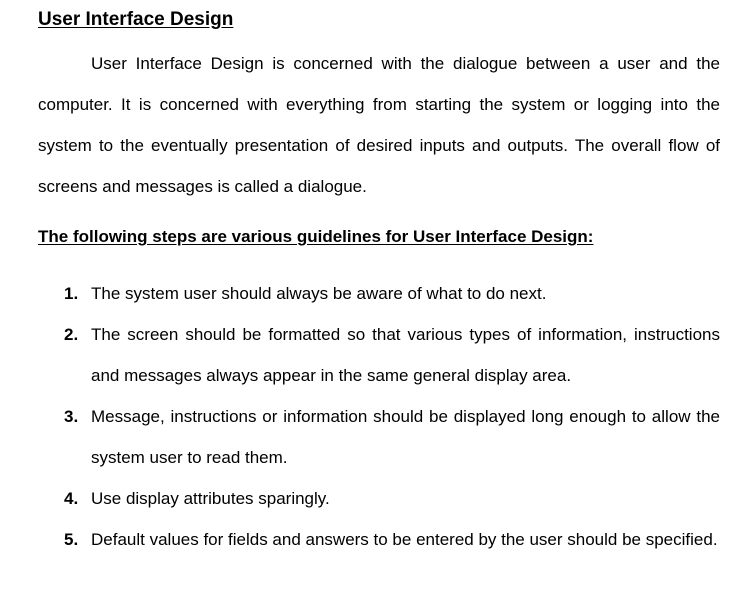  What do you see at coordinates (360, 498) in the screenshot?
I see `guideline-item: 4. Use display attributes sparingly.` at bounding box center [360, 498].